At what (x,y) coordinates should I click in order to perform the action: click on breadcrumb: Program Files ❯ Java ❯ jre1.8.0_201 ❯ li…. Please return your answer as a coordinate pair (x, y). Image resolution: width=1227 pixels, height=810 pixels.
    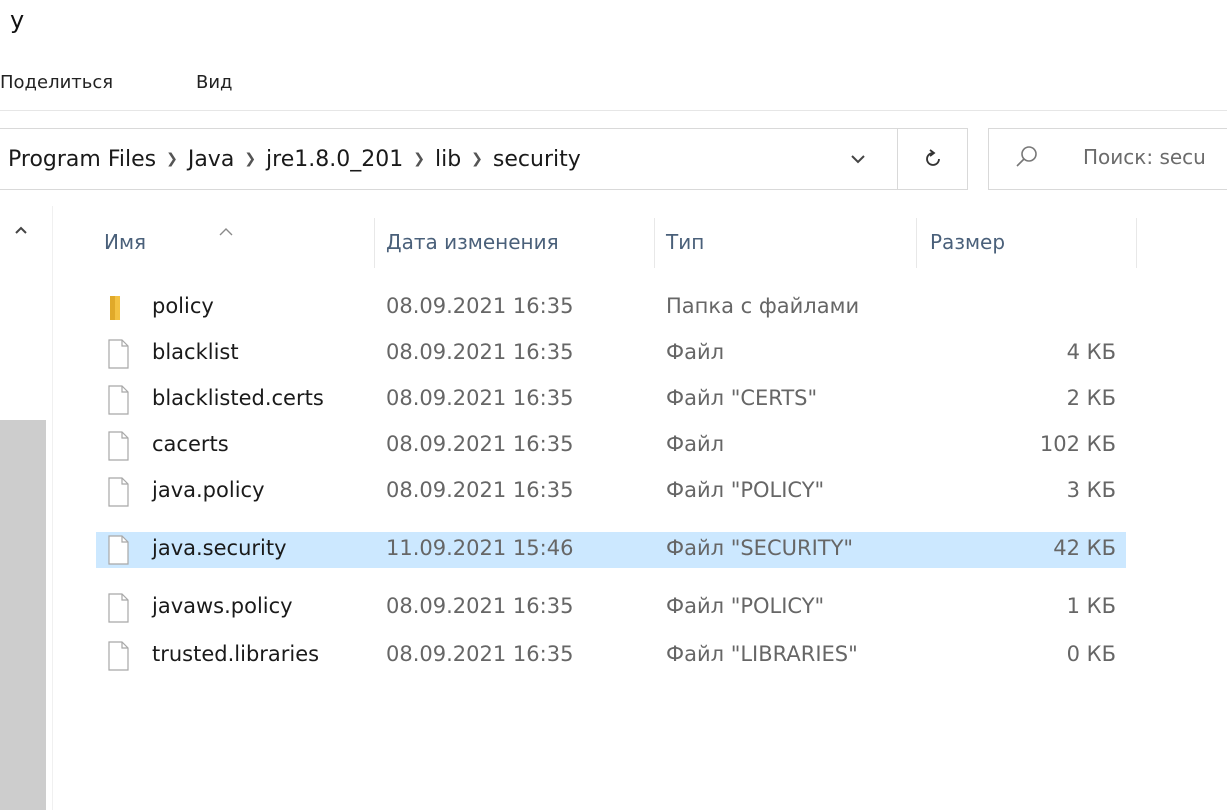
    Looking at the image, I should click on (294, 159).